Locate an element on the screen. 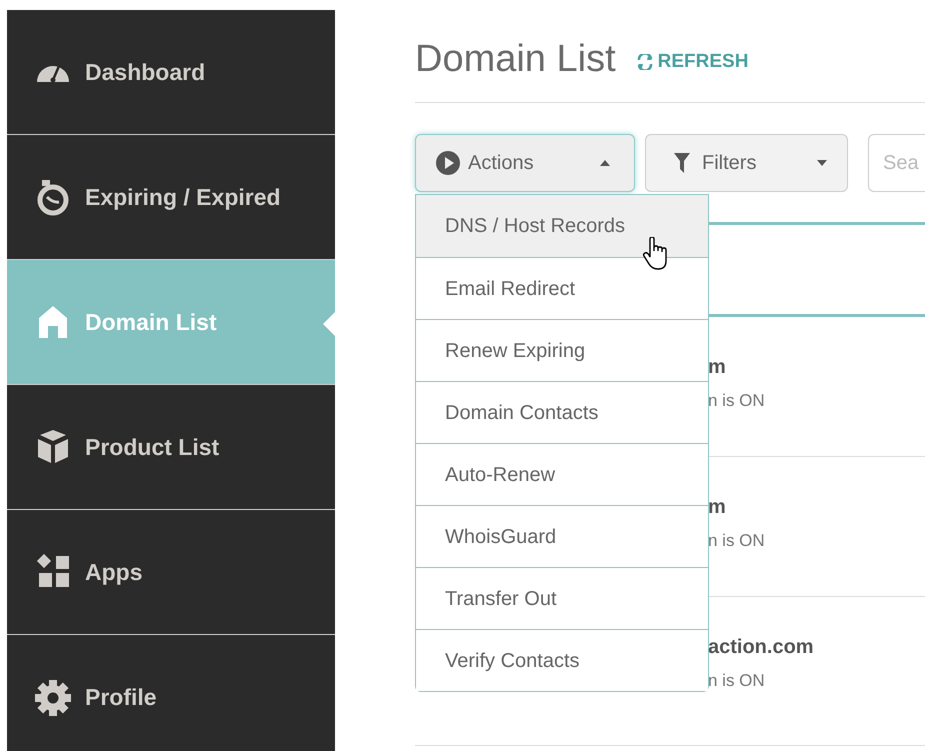 The width and height of the screenshot is (925, 751). play-icon is located at coordinates (448, 163).